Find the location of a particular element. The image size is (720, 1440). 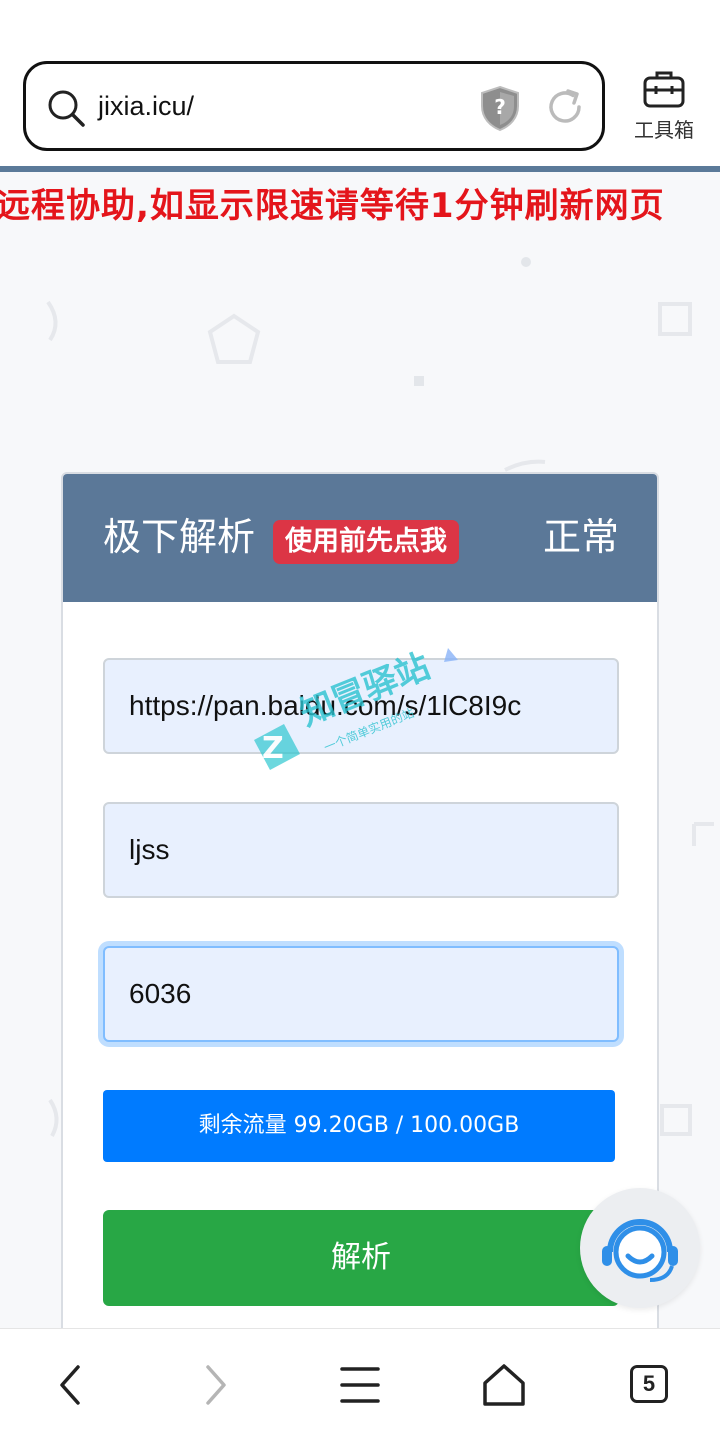

divider is located at coordinates (360, 169).